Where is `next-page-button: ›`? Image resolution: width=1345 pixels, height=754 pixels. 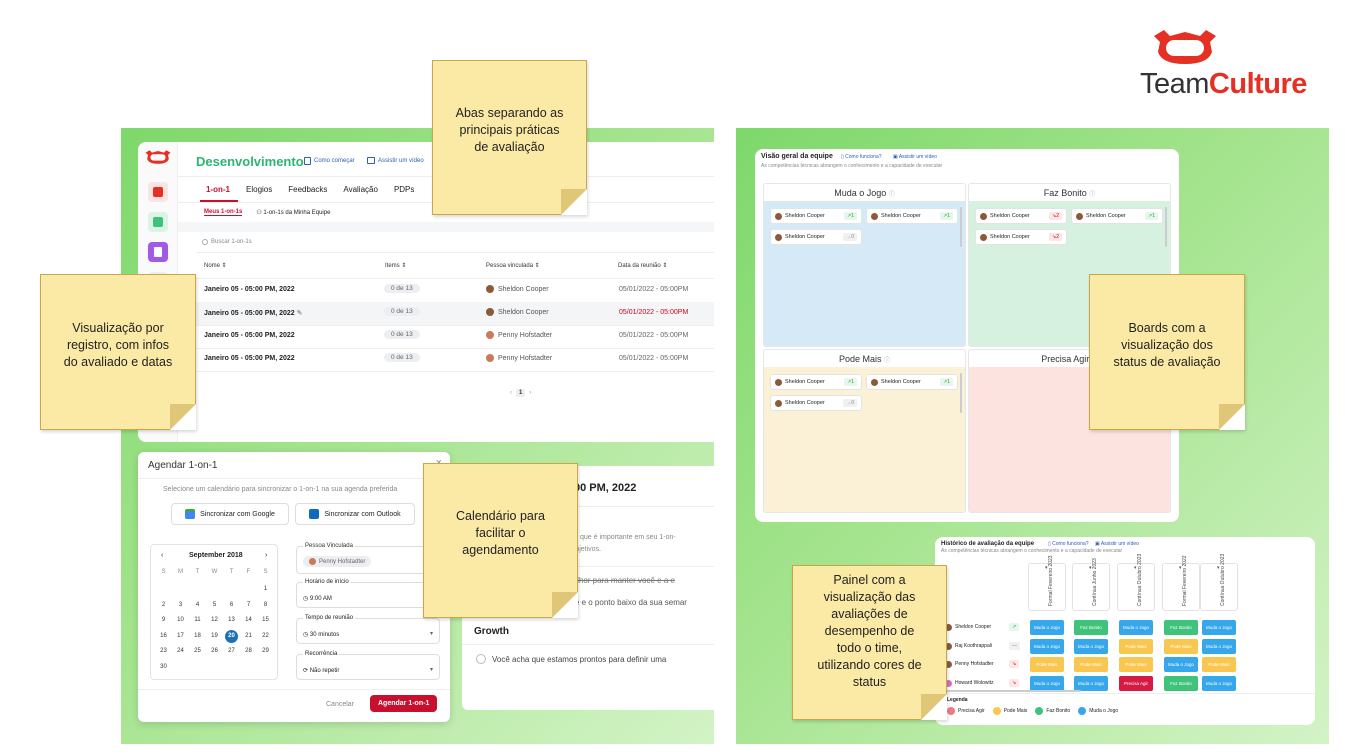
next-page-button: › is located at coordinates (530, 393).